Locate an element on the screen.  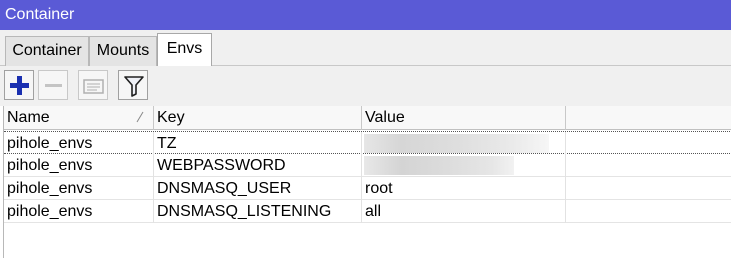
remove-button is located at coordinates (53, 85).